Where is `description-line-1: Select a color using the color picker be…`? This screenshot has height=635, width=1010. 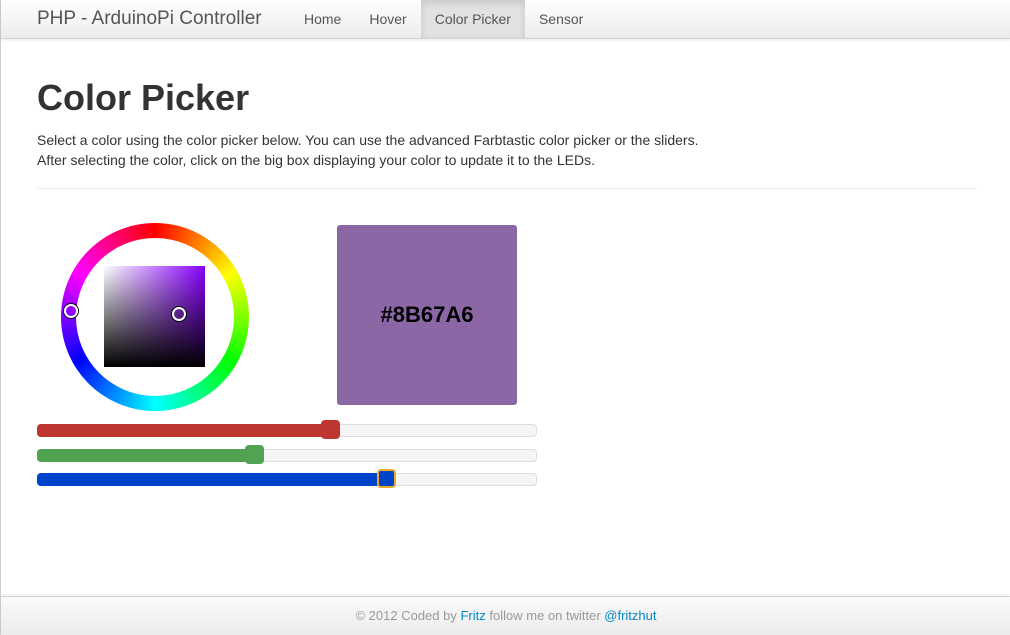 description-line-1: Select a color using the color picker be… is located at coordinates (368, 140).